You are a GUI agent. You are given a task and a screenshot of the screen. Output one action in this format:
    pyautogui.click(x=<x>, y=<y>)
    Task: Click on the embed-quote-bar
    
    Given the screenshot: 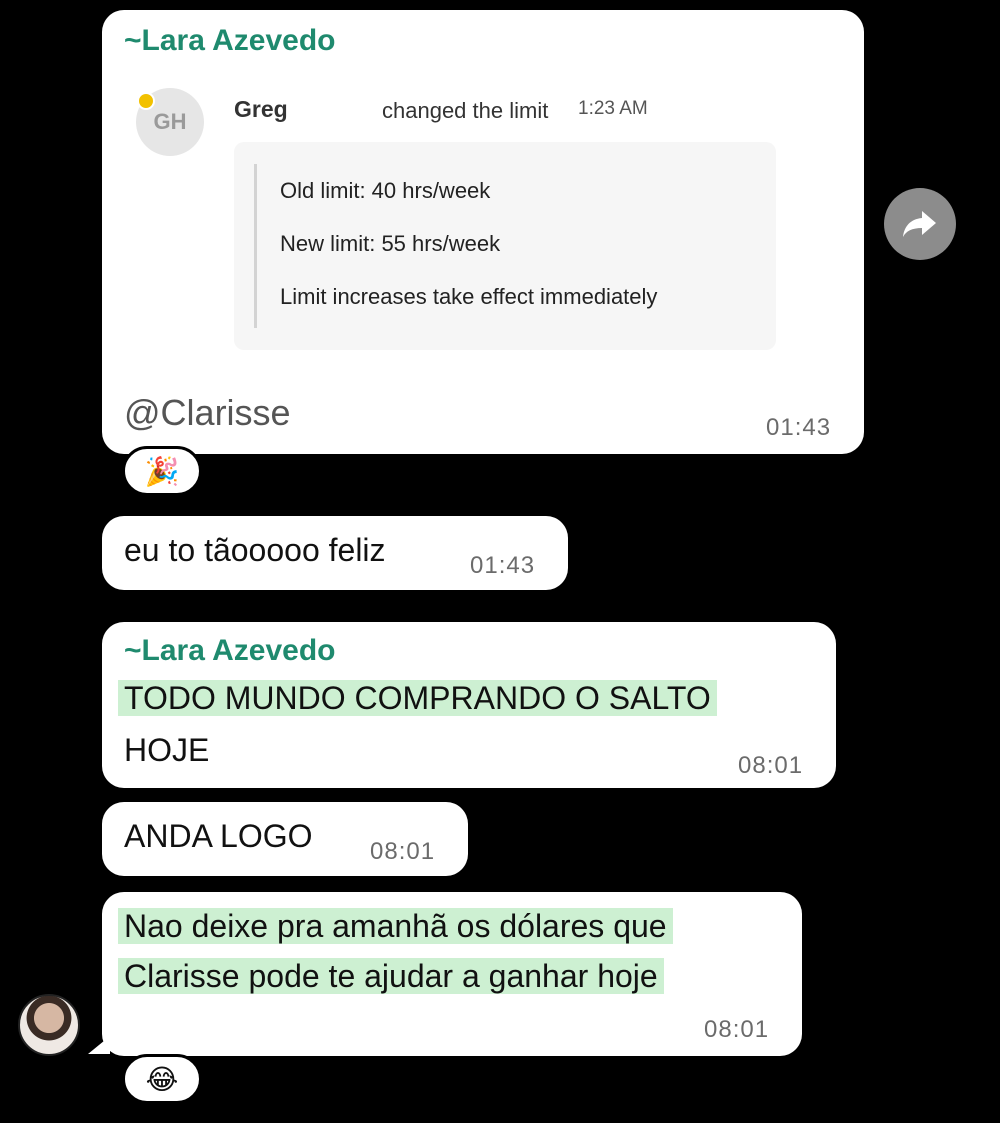 What is the action you would take?
    pyautogui.click(x=255, y=246)
    